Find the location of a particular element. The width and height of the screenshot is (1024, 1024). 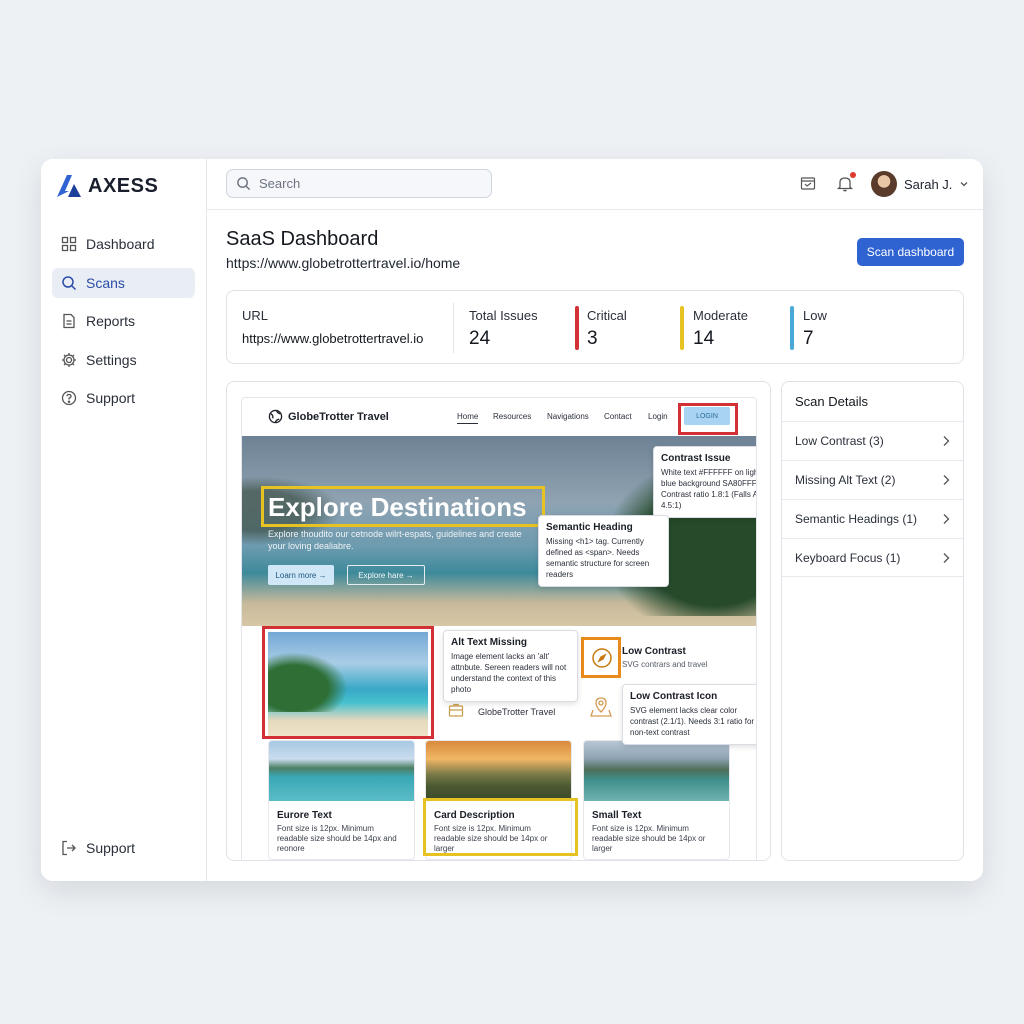

detail-row-semantic-headings: Semantic Headings (1) is located at coordinates (872, 518).